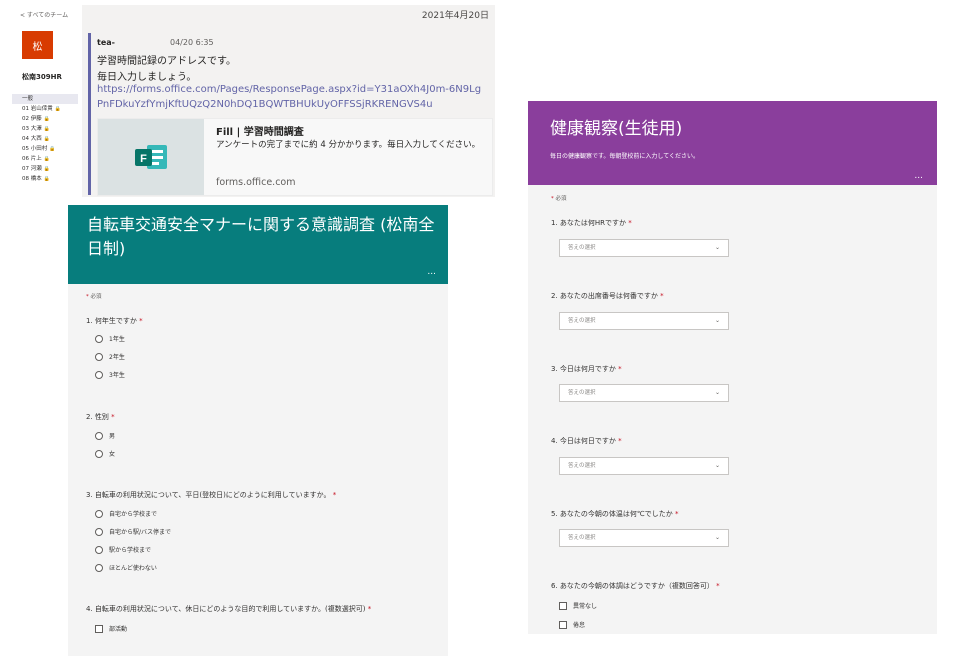 The height and width of the screenshot is (656, 954). I want to click on channel-item: 01 岩山倖貴 🔒, so click(45, 109).